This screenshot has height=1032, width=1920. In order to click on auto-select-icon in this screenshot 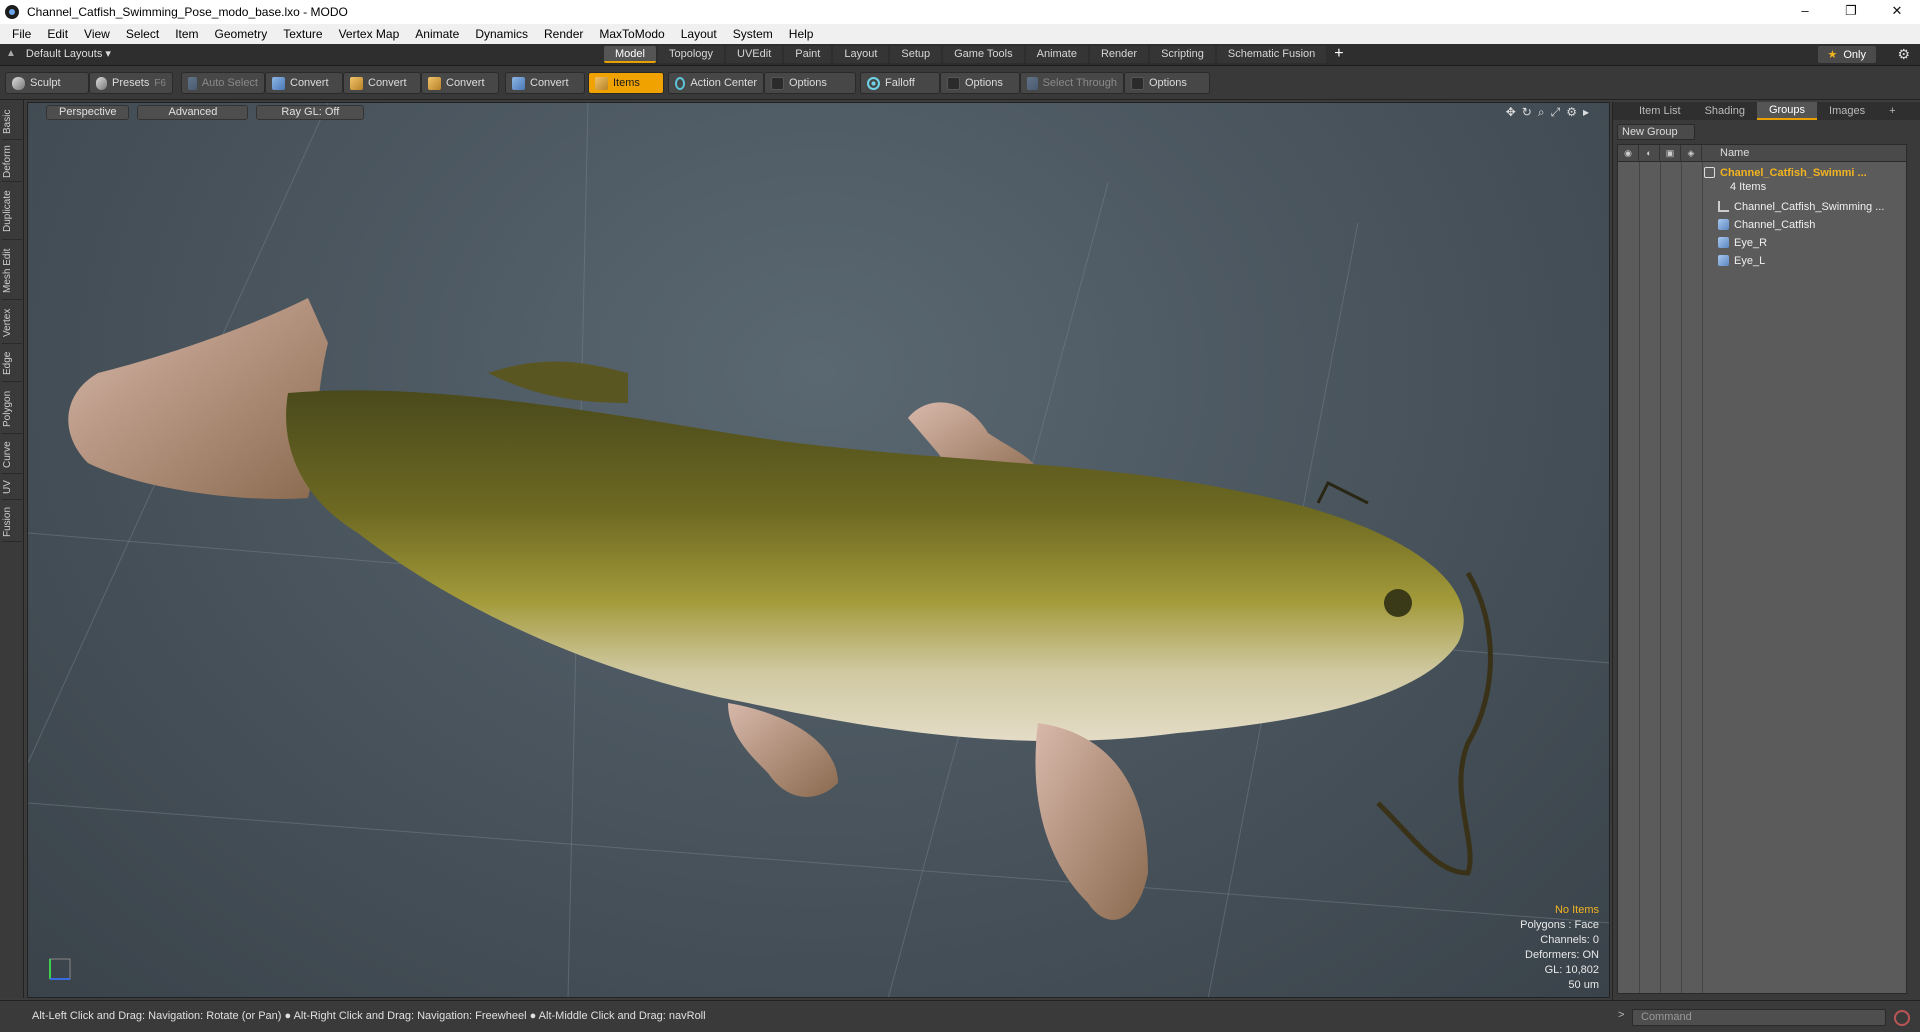, I will do `click(192, 83)`.